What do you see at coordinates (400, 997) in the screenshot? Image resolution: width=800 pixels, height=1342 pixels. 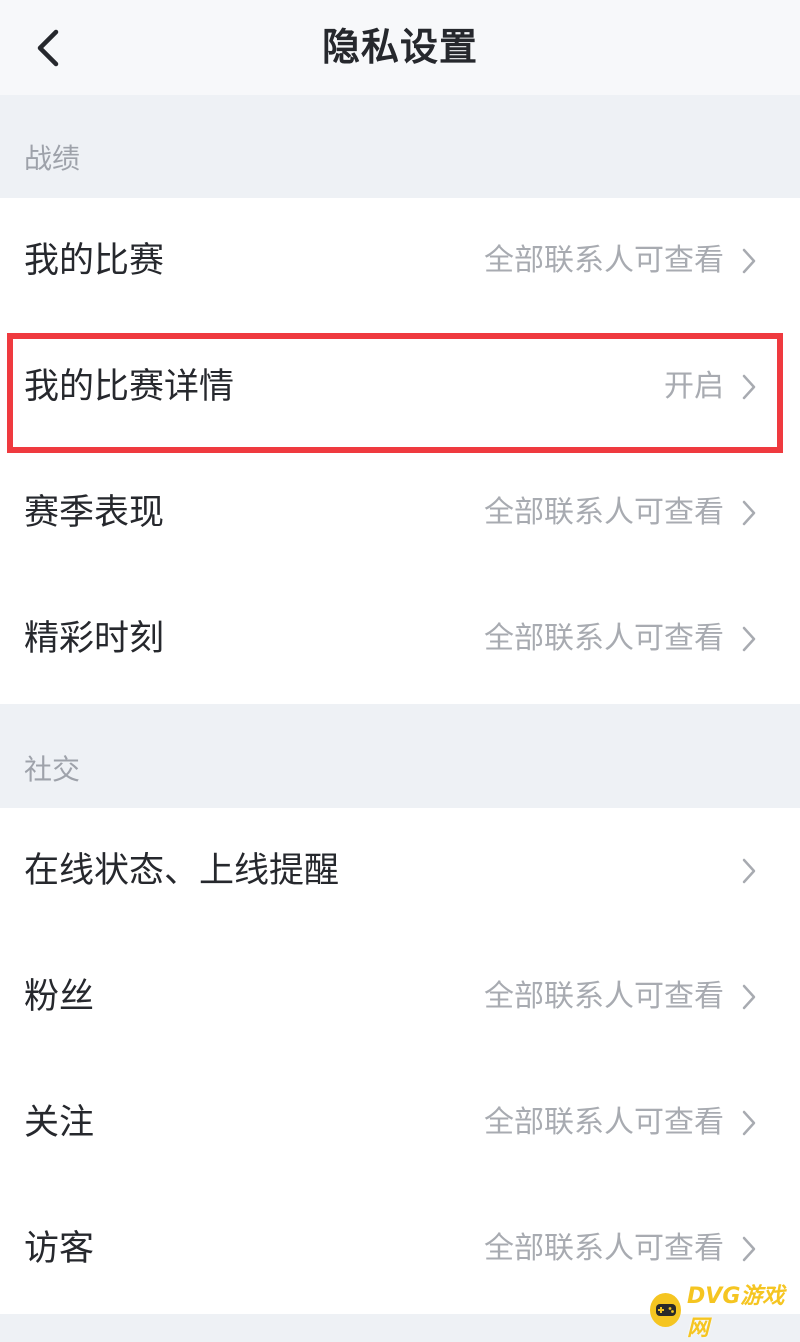 I see `setting-row-fans: 粉丝 全部联系人可查看` at bounding box center [400, 997].